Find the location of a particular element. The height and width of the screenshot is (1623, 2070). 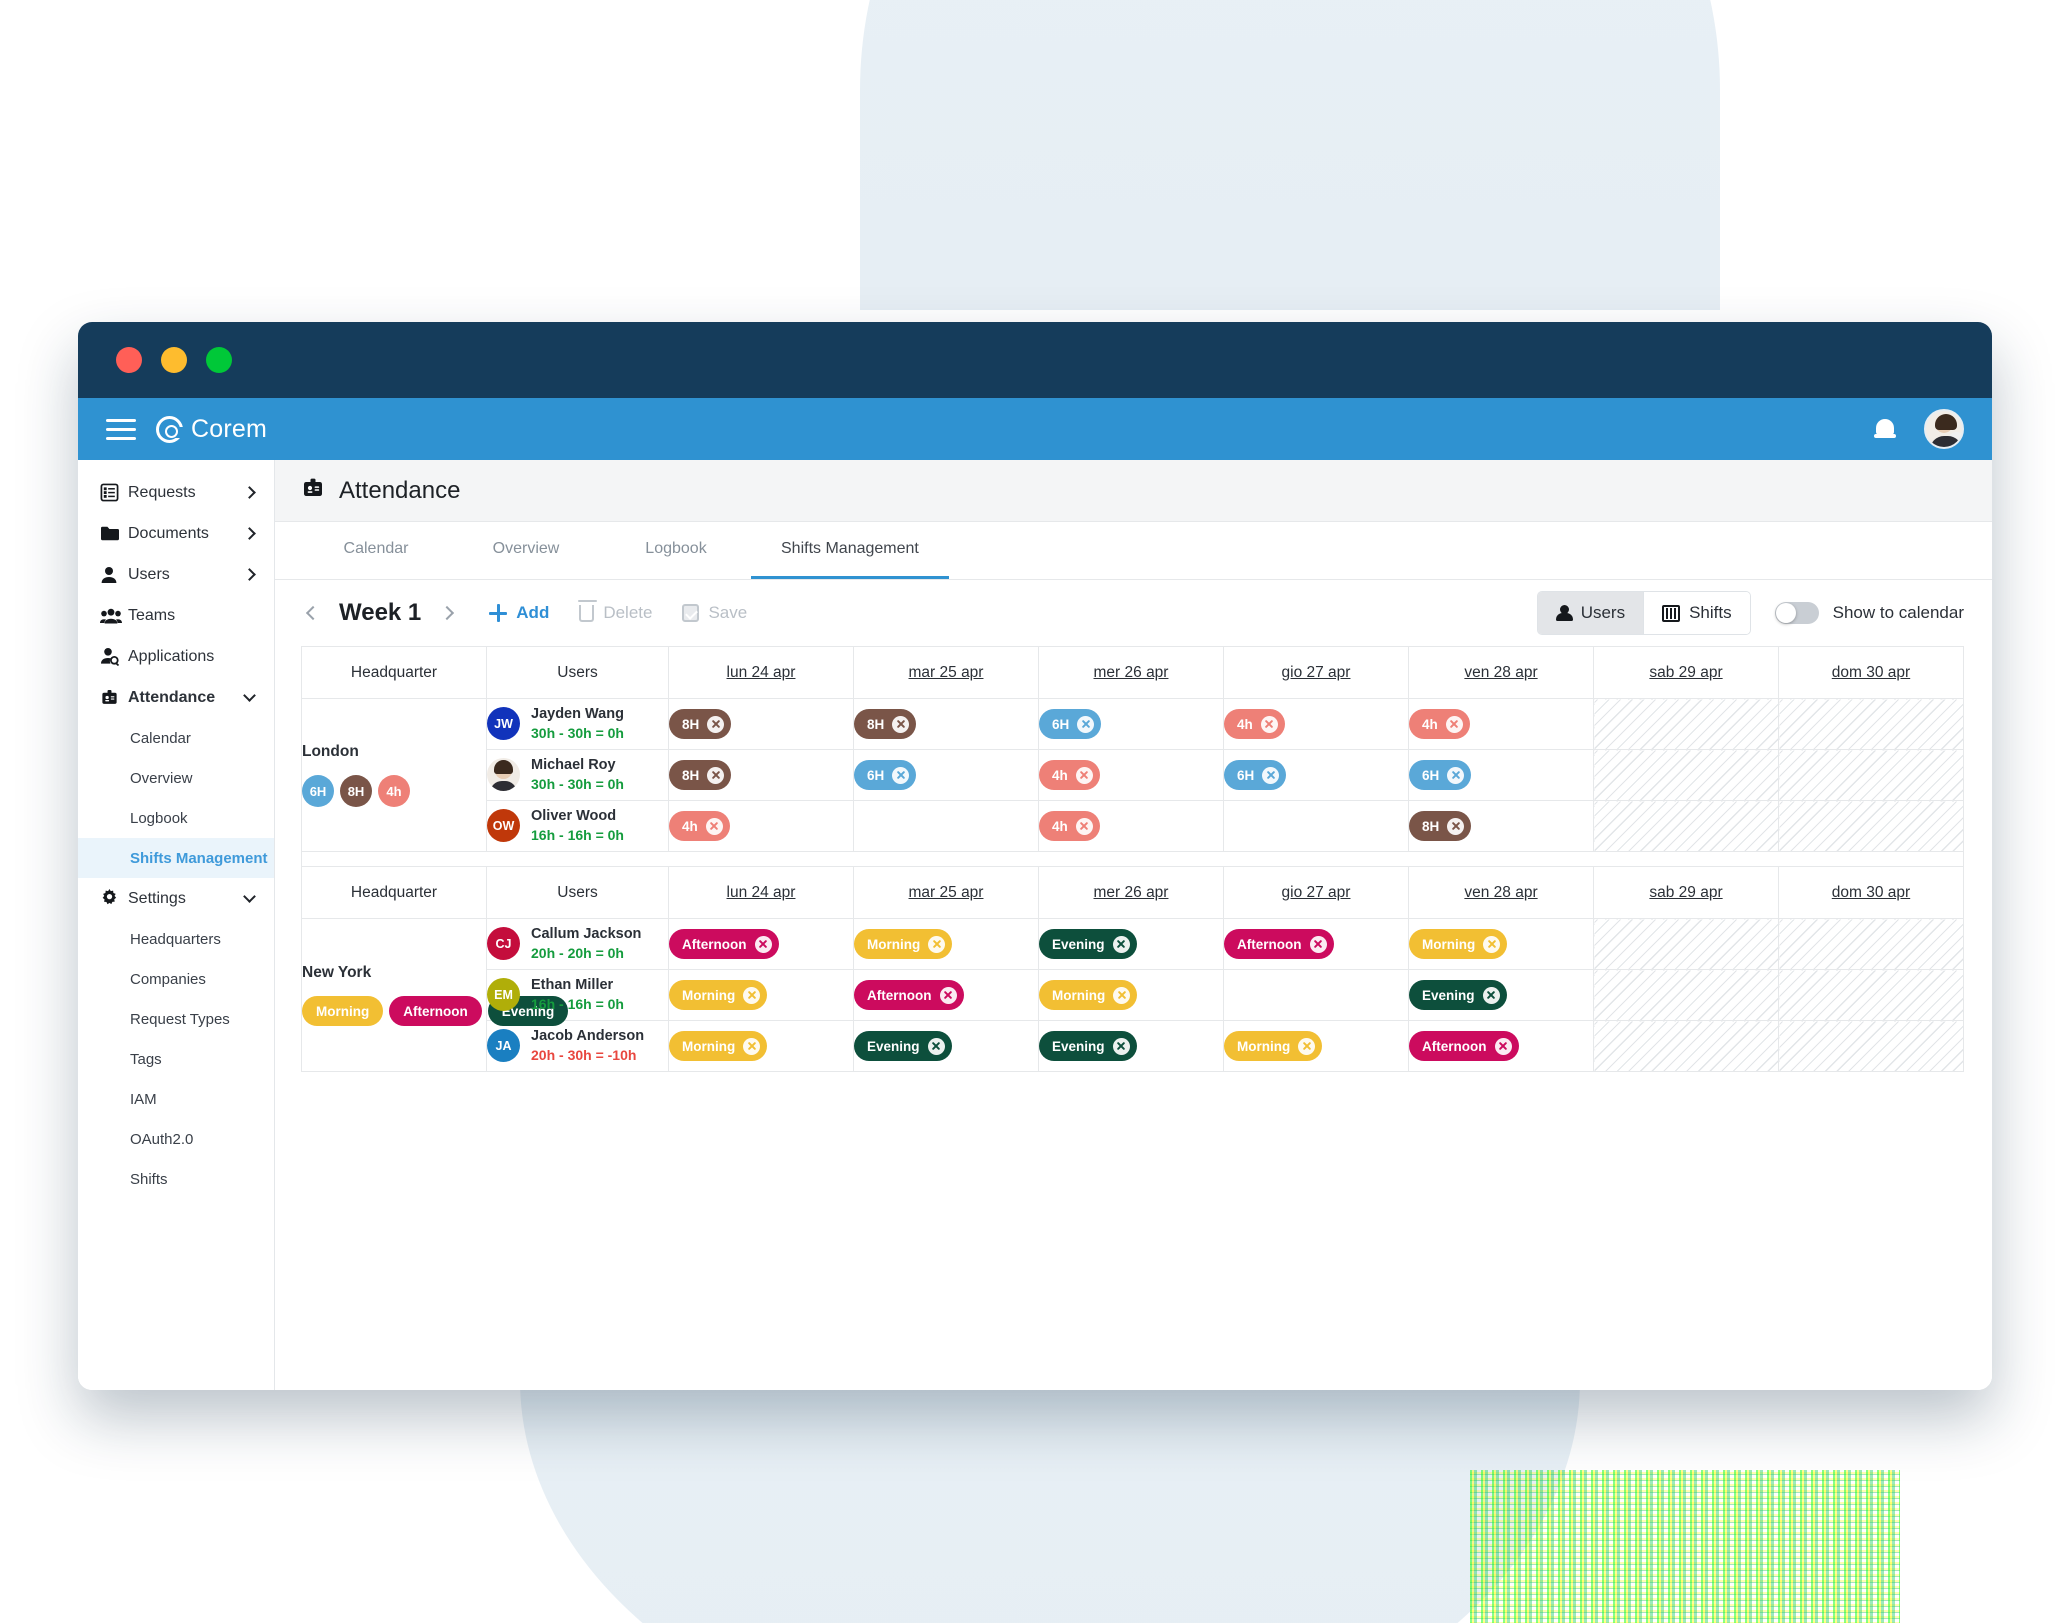

sidebar-item-settings: Settings is located at coordinates (176, 898).